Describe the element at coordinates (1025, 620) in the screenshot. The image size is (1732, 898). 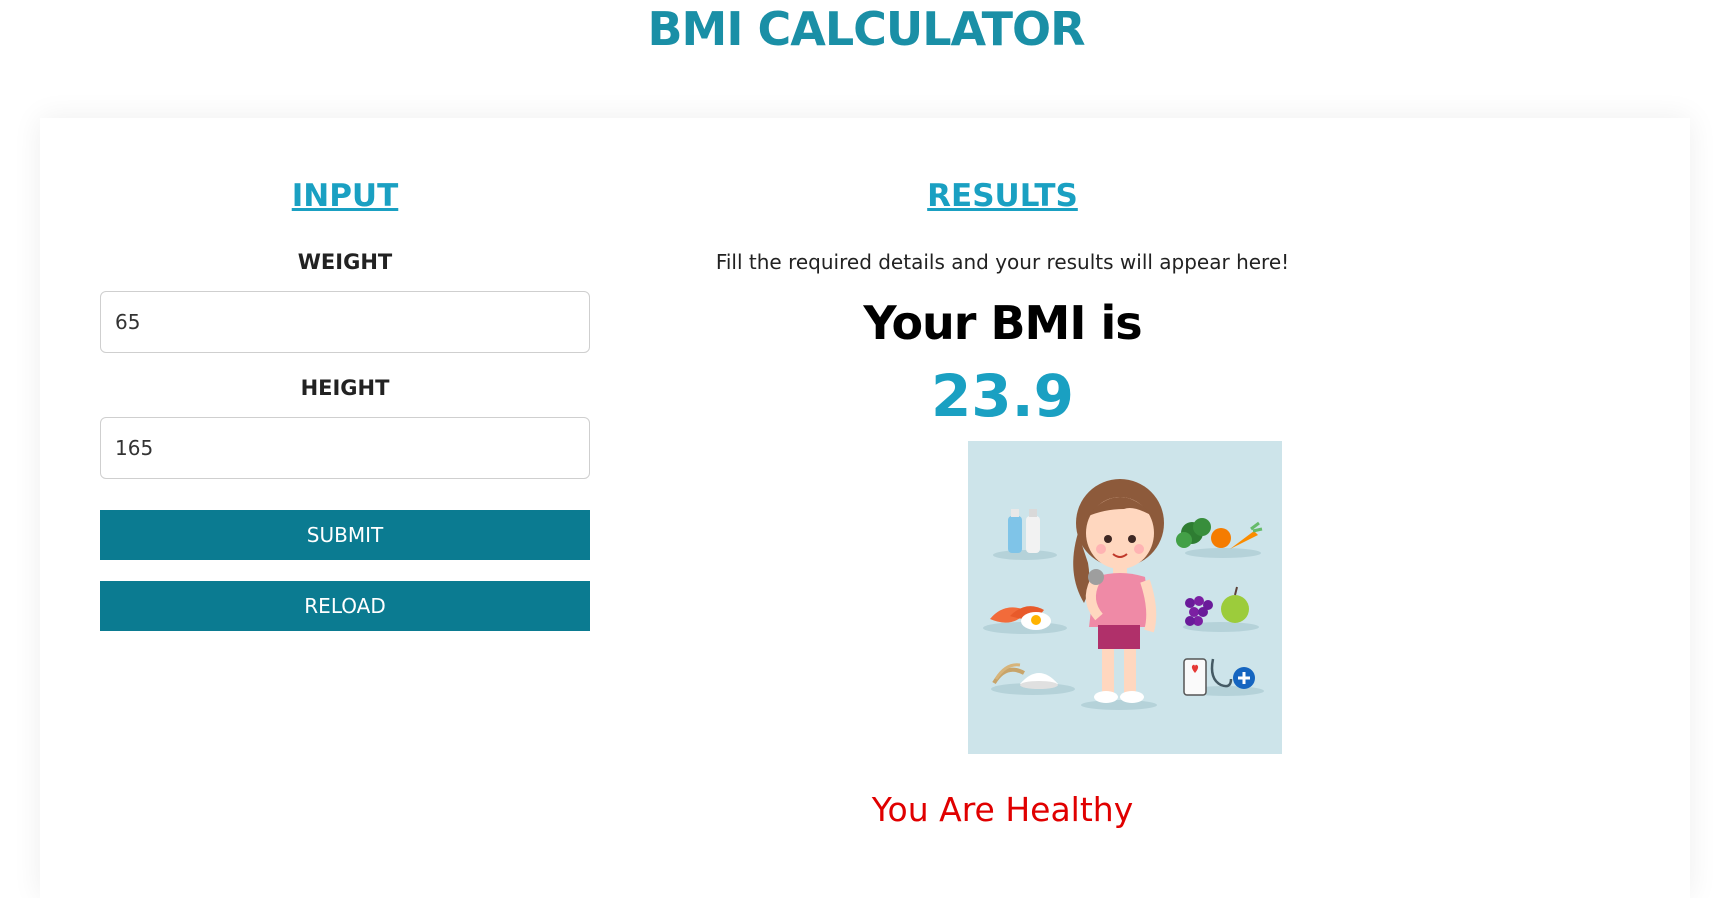
I see `salmon-egg-icon` at that location.